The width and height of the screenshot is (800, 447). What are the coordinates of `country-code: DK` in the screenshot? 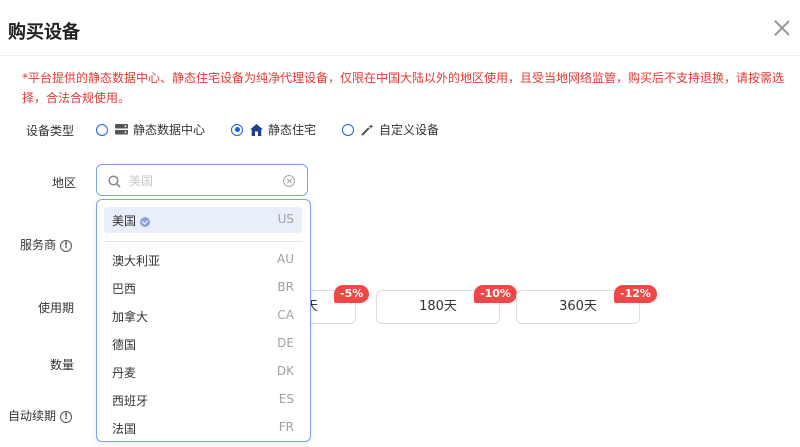 It's located at (285, 371).